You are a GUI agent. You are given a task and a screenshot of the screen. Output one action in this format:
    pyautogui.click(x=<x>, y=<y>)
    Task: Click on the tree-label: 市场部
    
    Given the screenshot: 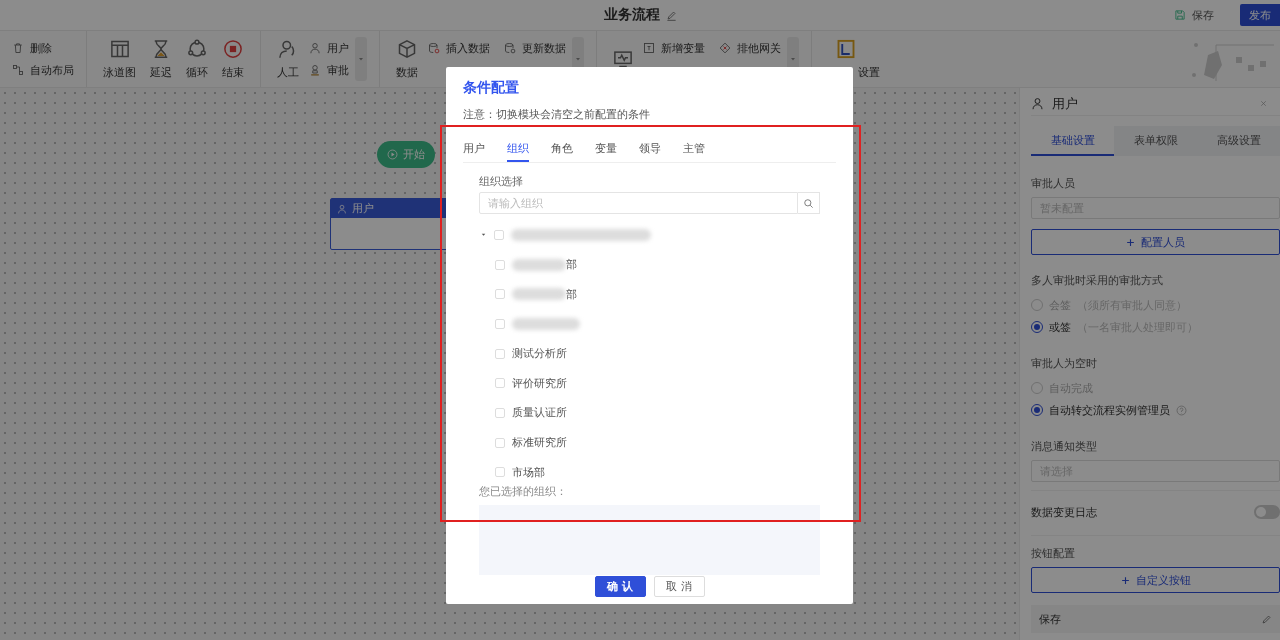 What is the action you would take?
    pyautogui.click(x=528, y=471)
    